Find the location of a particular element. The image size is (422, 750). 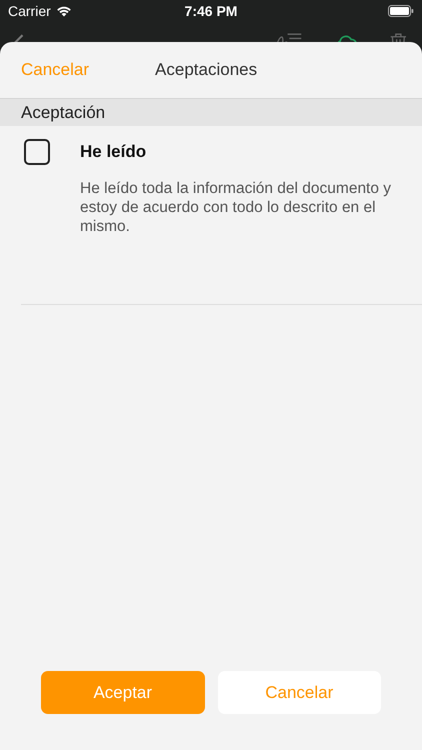

battery-icon is located at coordinates (401, 11).